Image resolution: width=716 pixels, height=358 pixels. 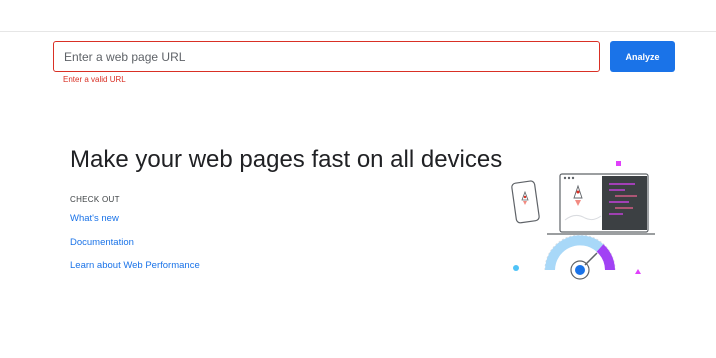 What do you see at coordinates (326, 56) in the screenshot?
I see `url-input` at bounding box center [326, 56].